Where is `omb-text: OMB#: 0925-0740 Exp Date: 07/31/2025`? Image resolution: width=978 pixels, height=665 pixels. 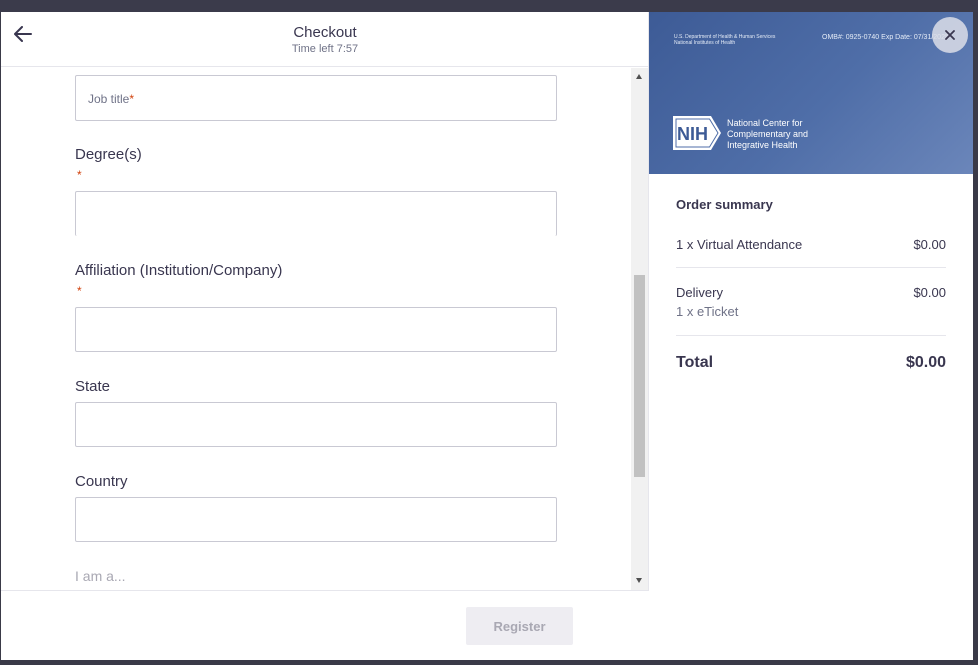 omb-text: OMB#: 0925-0740 Exp Date: 07/31/2025 is located at coordinates (885, 37).